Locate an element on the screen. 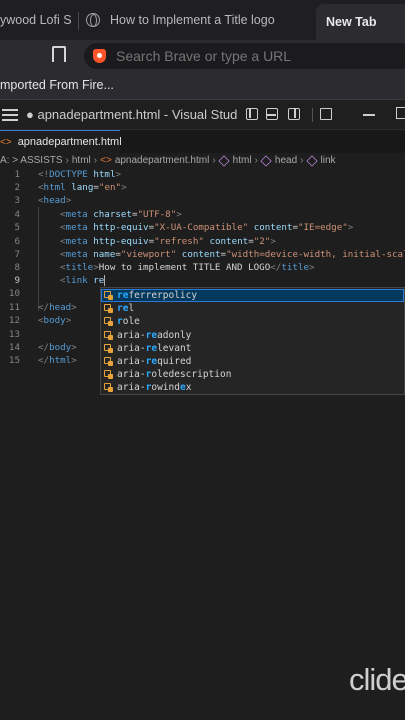 This screenshot has width=405, height=720. url-bar is located at coordinates (244, 56).